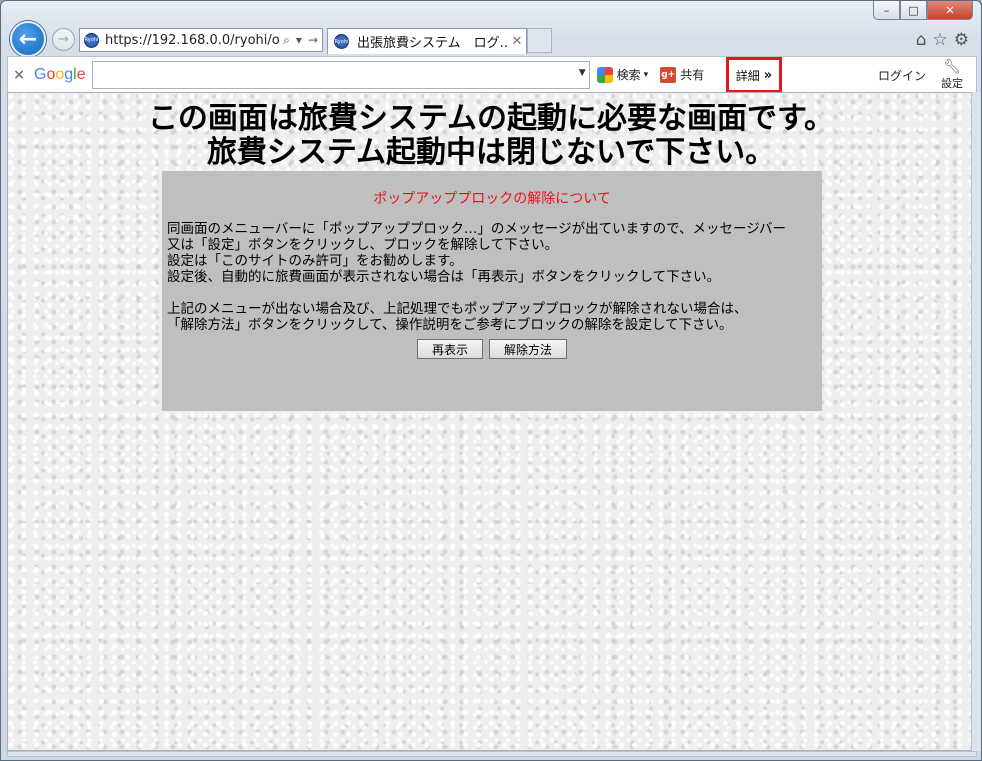 The image size is (982, 761). I want to click on headline-line-1: この画面は旅費システムの起動に必要な画面です。, so click(491, 118).